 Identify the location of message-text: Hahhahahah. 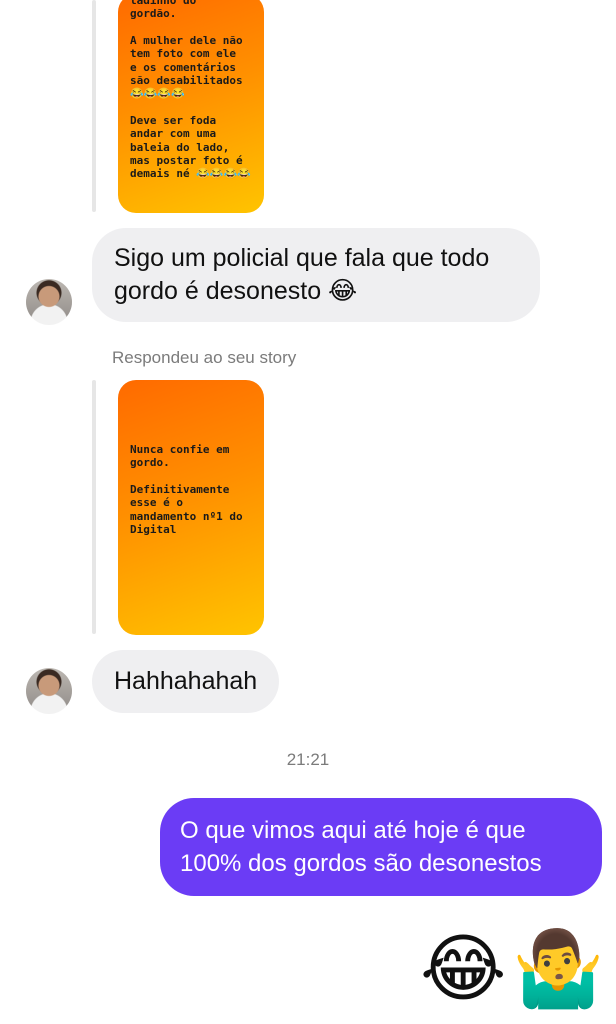
(186, 681).